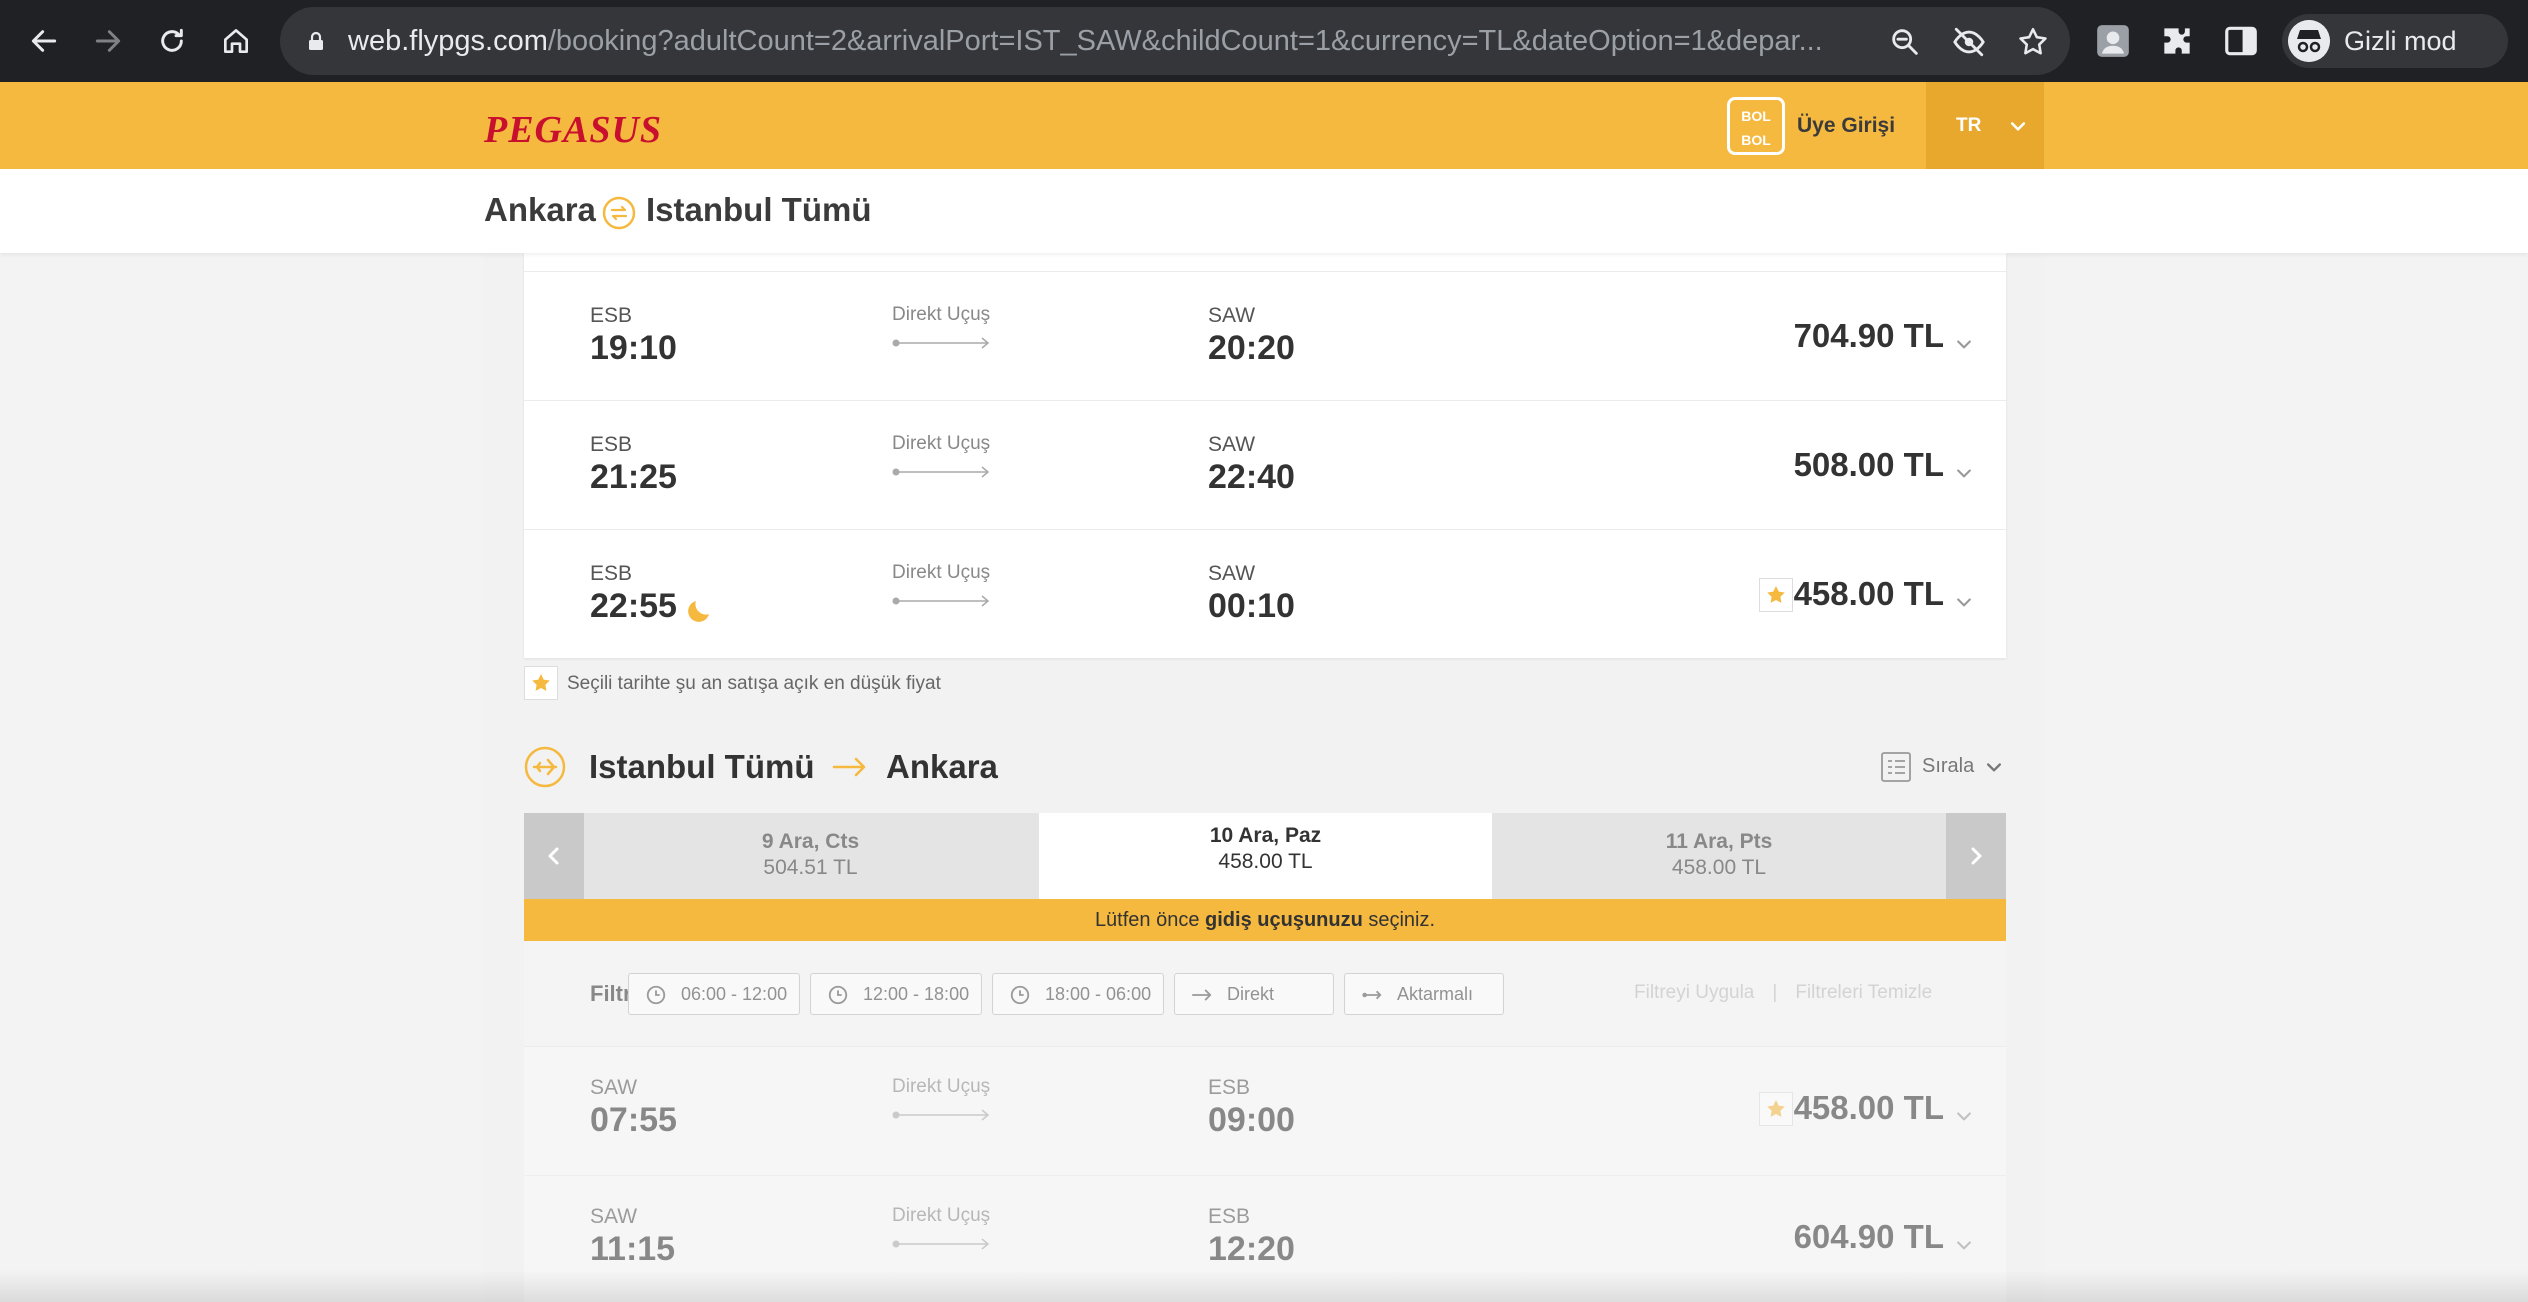 The width and height of the screenshot is (2528, 1302). I want to click on extension-avatar-icon, so click(2113, 41).